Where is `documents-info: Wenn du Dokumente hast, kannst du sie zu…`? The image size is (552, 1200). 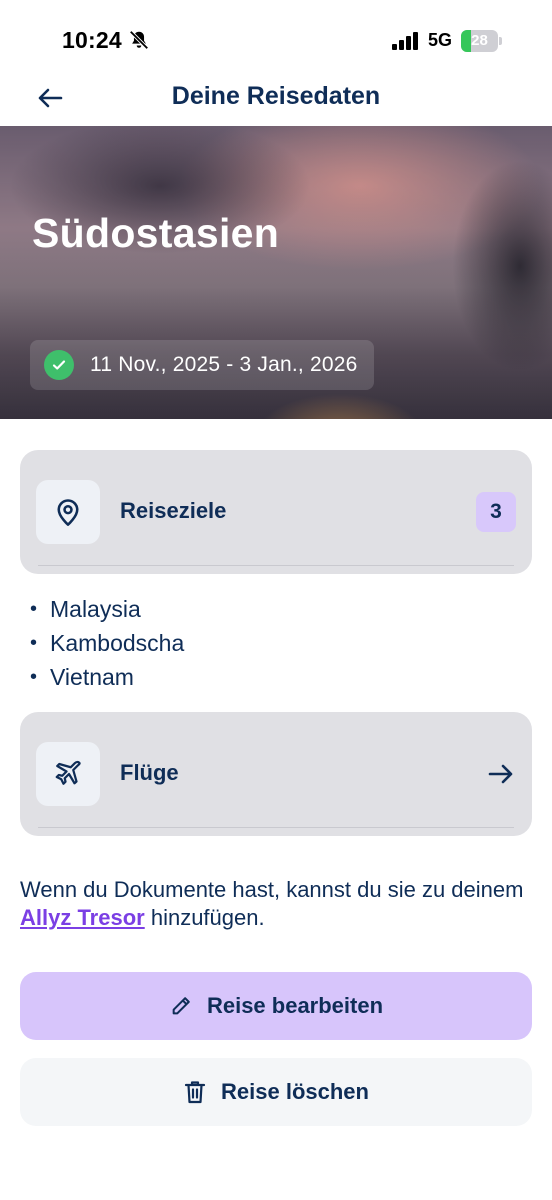 documents-info: Wenn du Dokumente hast, kannst du sie zu… is located at coordinates (280, 904).